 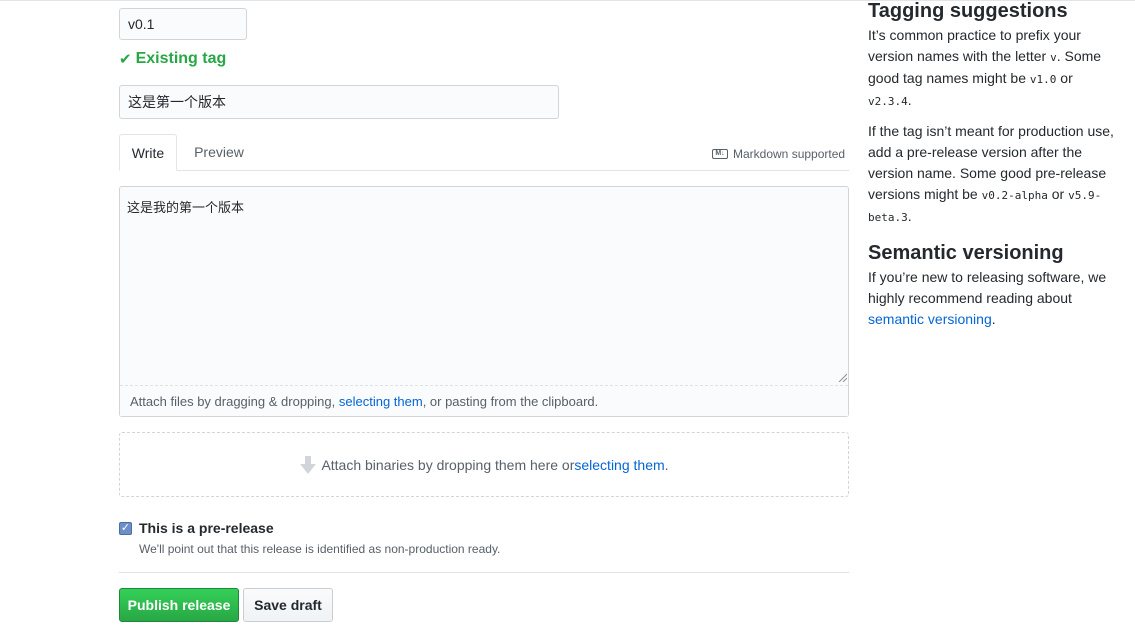 What do you see at coordinates (1014, 195) in the screenshot?
I see `tagging-p2-code-alpha: v0.2-alpha` at bounding box center [1014, 195].